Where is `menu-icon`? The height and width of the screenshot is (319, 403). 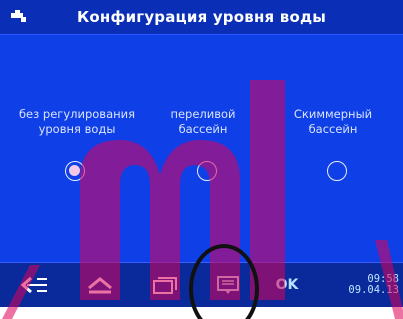 menu-icon is located at coordinates (228, 285).